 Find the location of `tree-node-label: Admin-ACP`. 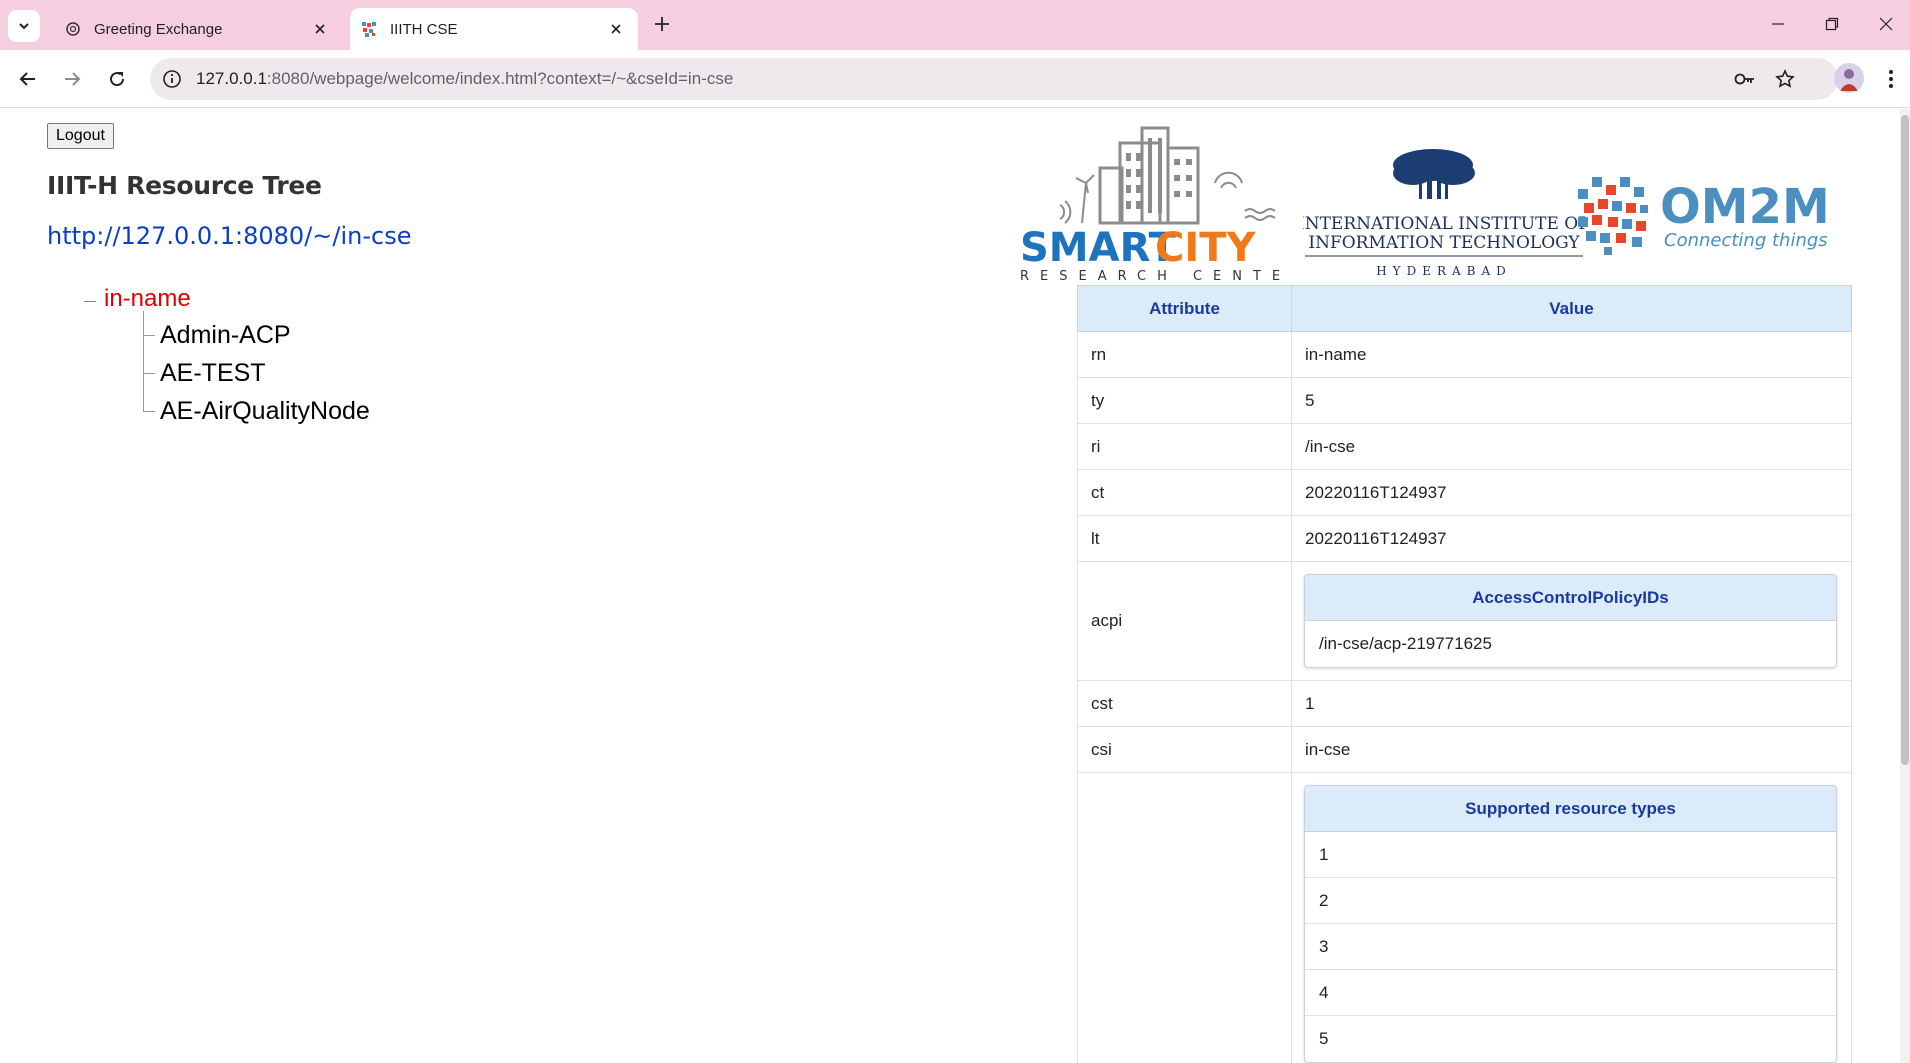

tree-node-label: Admin-ACP is located at coordinates (225, 335).